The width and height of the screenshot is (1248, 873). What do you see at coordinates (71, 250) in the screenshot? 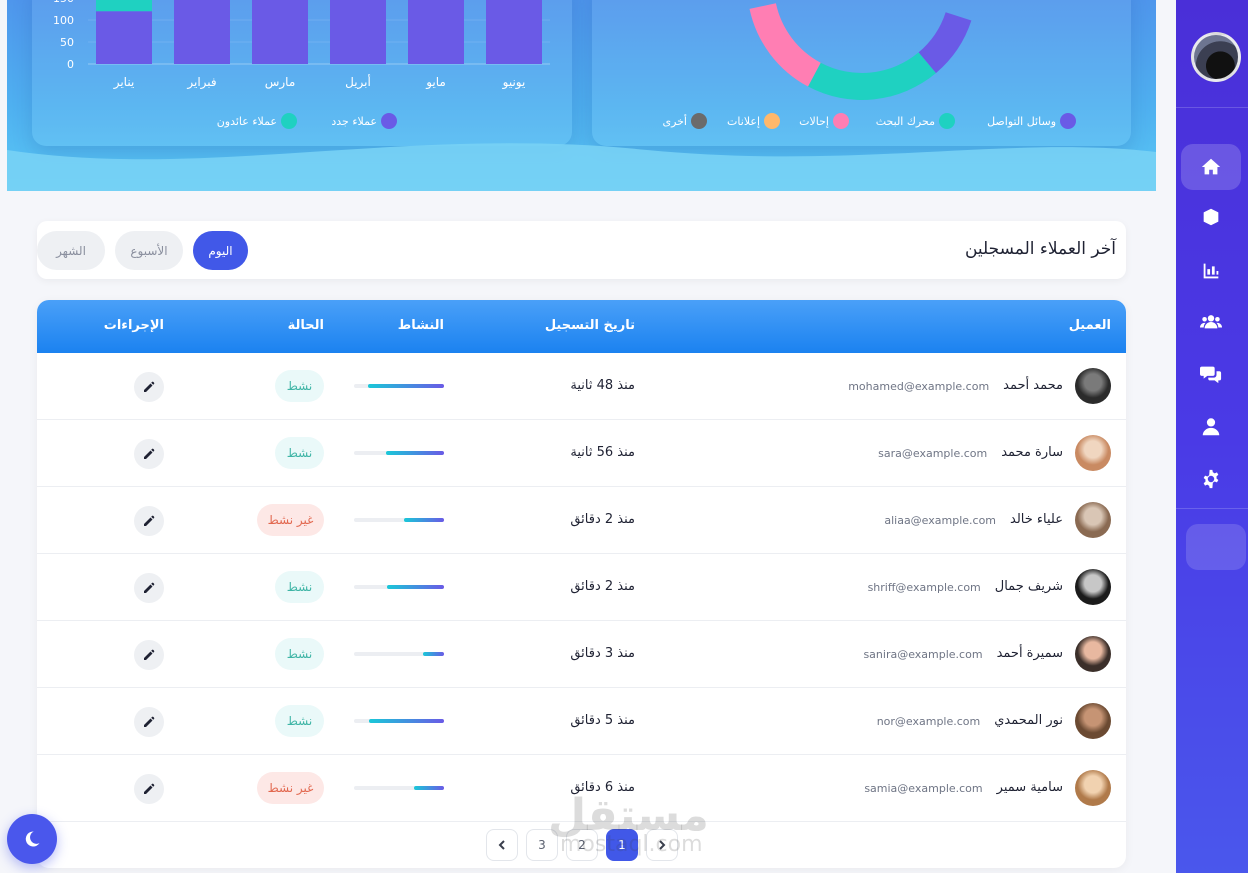
I see `filter-month: الشهر` at bounding box center [71, 250].